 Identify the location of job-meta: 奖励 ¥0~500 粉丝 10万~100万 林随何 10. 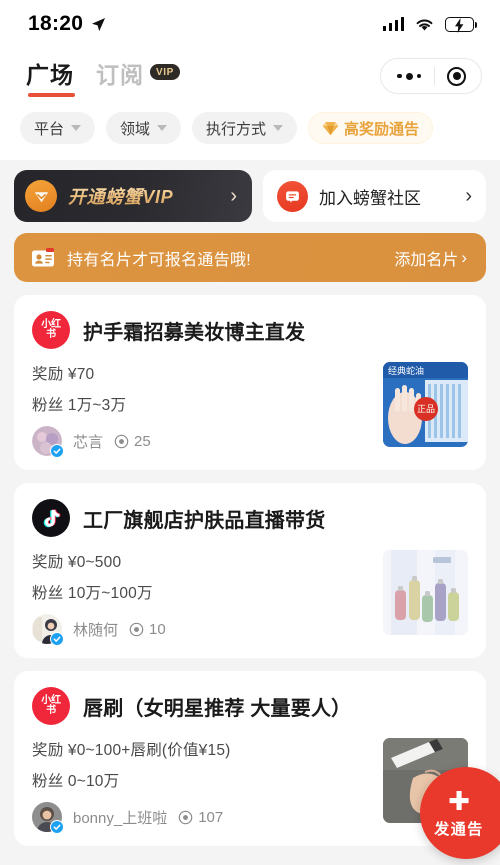
(200, 598).